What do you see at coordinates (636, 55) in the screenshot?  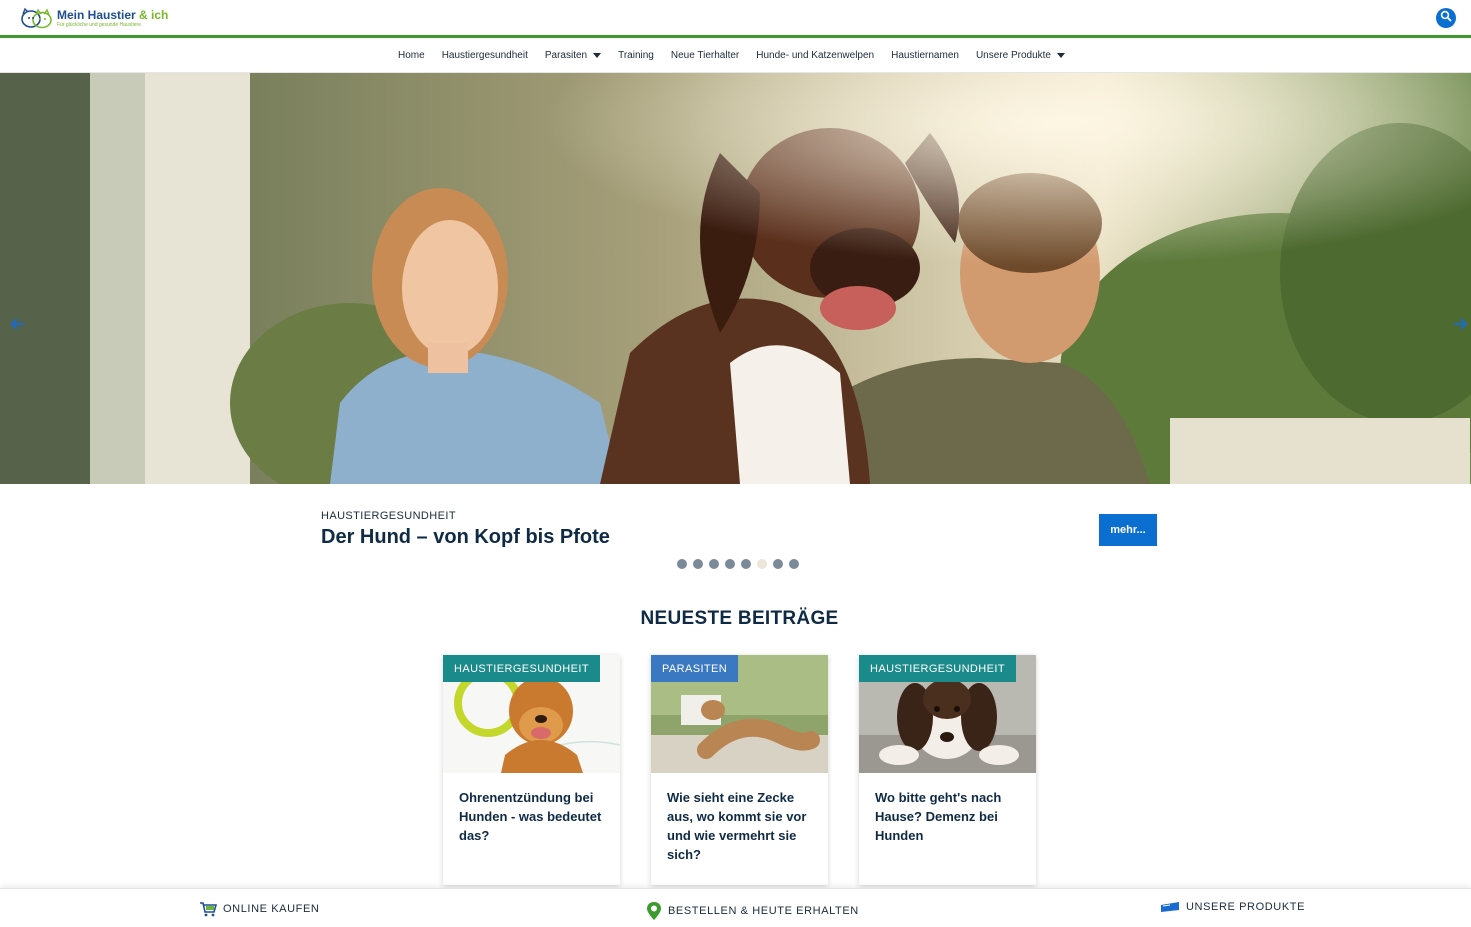 I see `nav-item-training: Training` at bounding box center [636, 55].